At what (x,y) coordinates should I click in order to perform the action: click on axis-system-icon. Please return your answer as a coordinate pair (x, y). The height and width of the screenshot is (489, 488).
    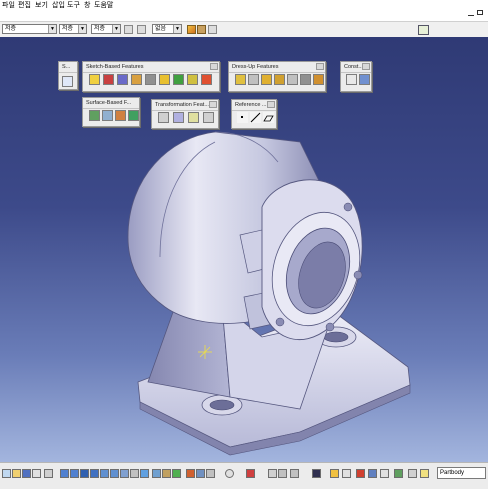
    Looking at the image, I should click on (346, 473).